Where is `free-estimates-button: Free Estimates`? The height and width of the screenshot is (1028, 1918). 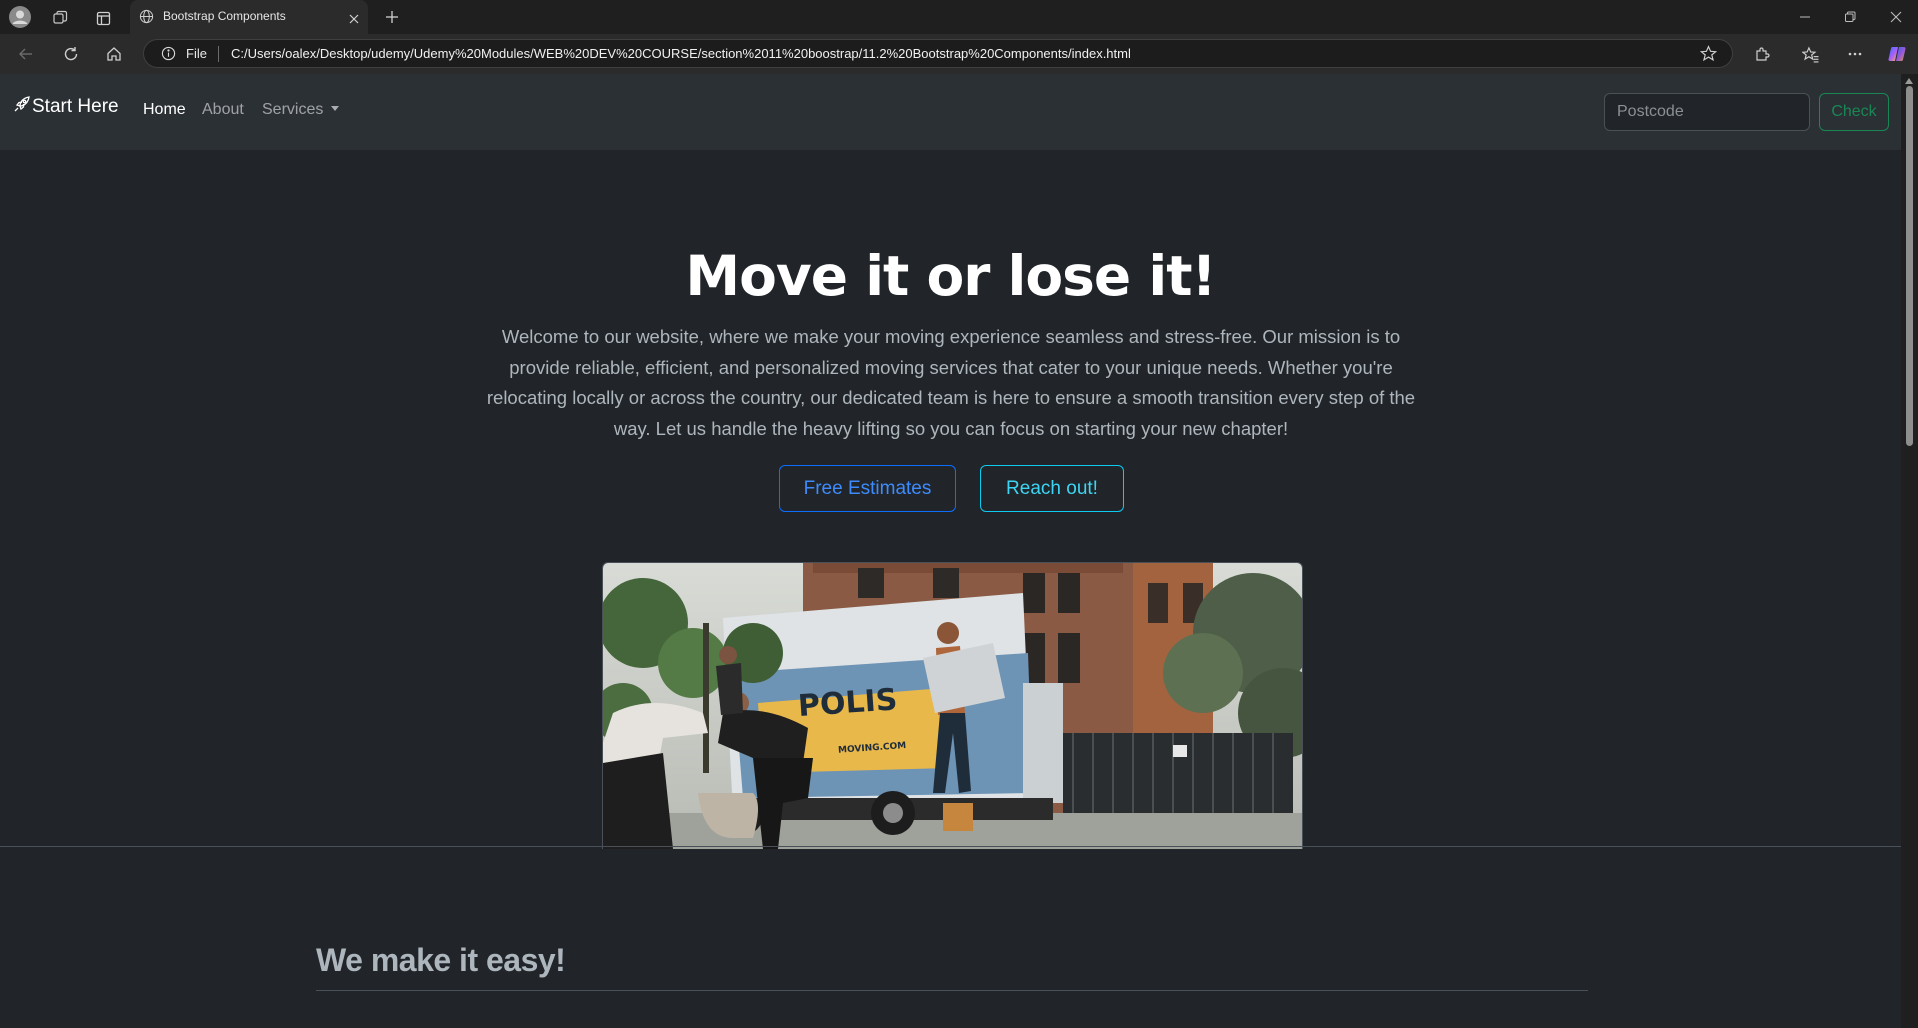
free-estimates-button: Free Estimates is located at coordinates (867, 488).